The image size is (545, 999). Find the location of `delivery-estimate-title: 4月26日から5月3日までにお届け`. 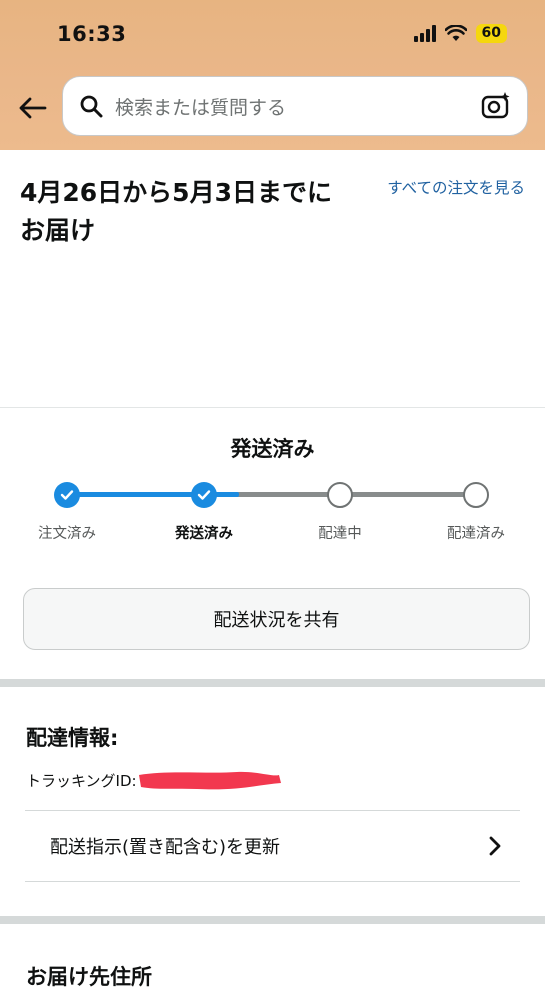

delivery-estimate-title: 4月26日から5月3日までにお届け is located at coordinates (176, 211).